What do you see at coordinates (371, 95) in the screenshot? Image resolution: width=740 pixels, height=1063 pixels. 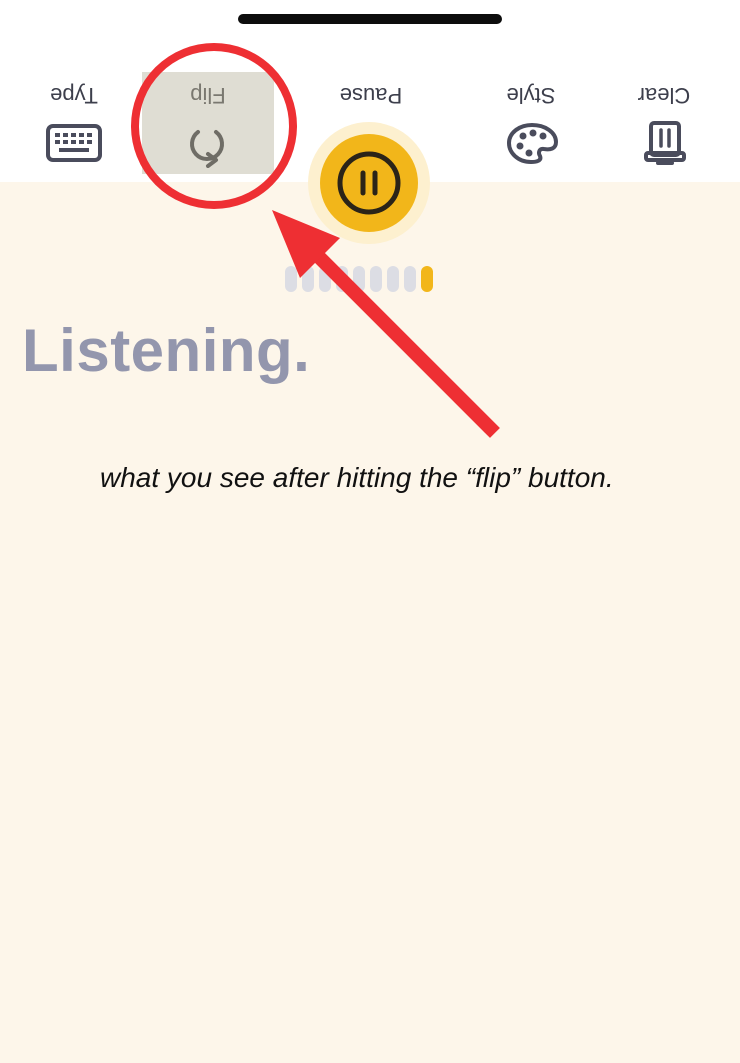 I see `pause-label: Pause` at bounding box center [371, 95].